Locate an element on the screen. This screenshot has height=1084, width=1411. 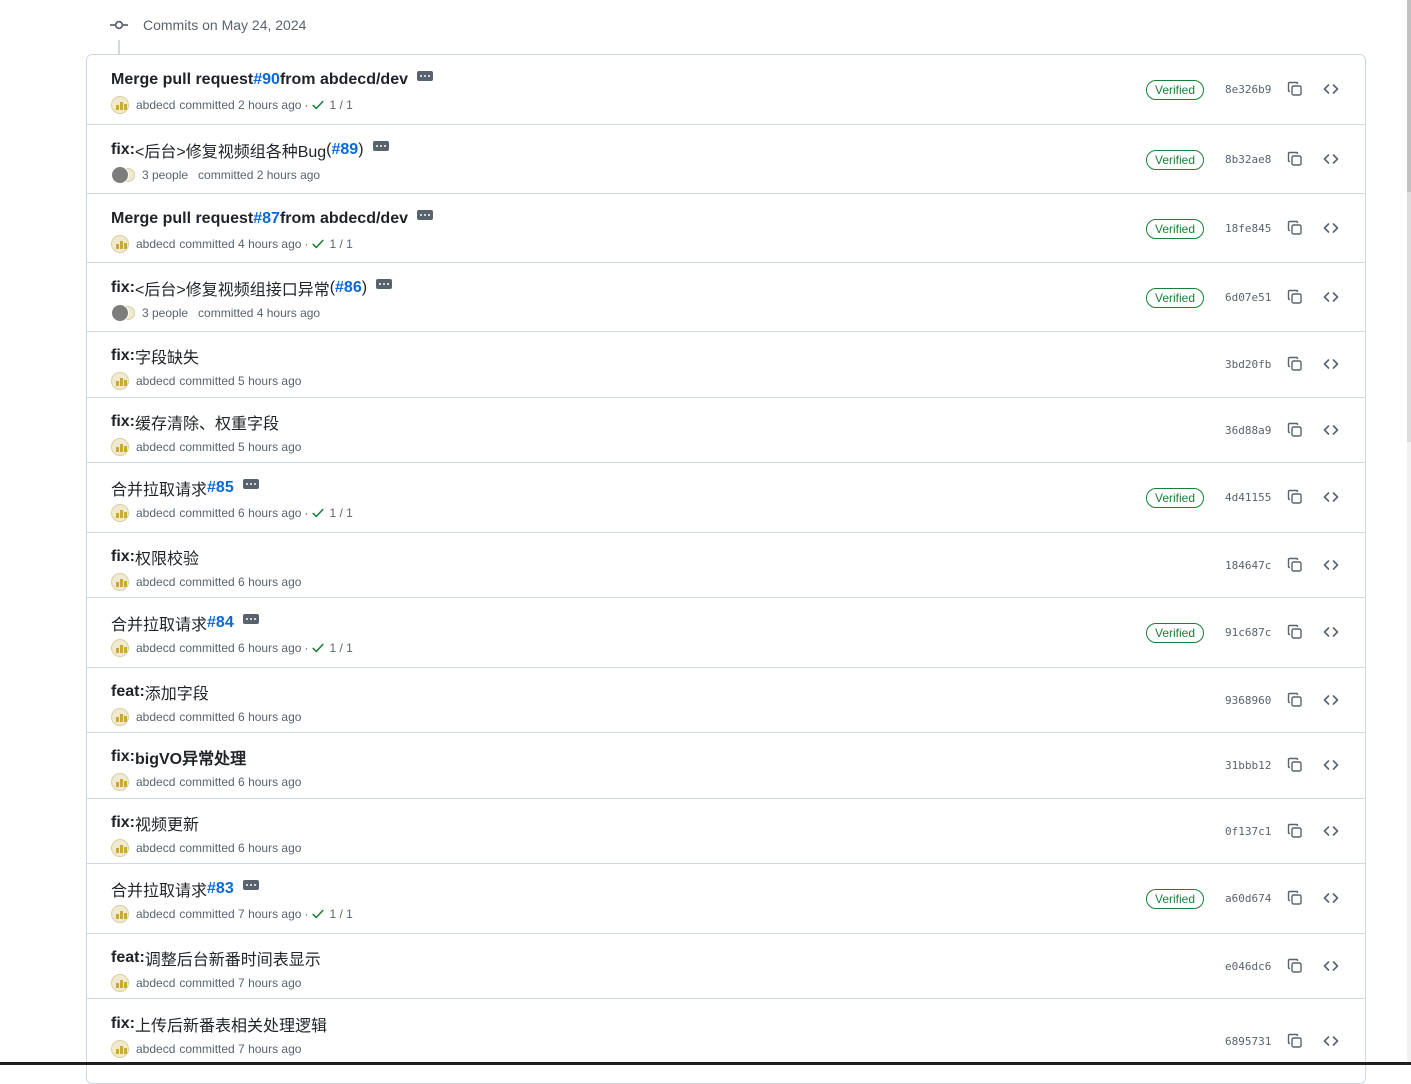
pull-request-link: #85 is located at coordinates (220, 488).